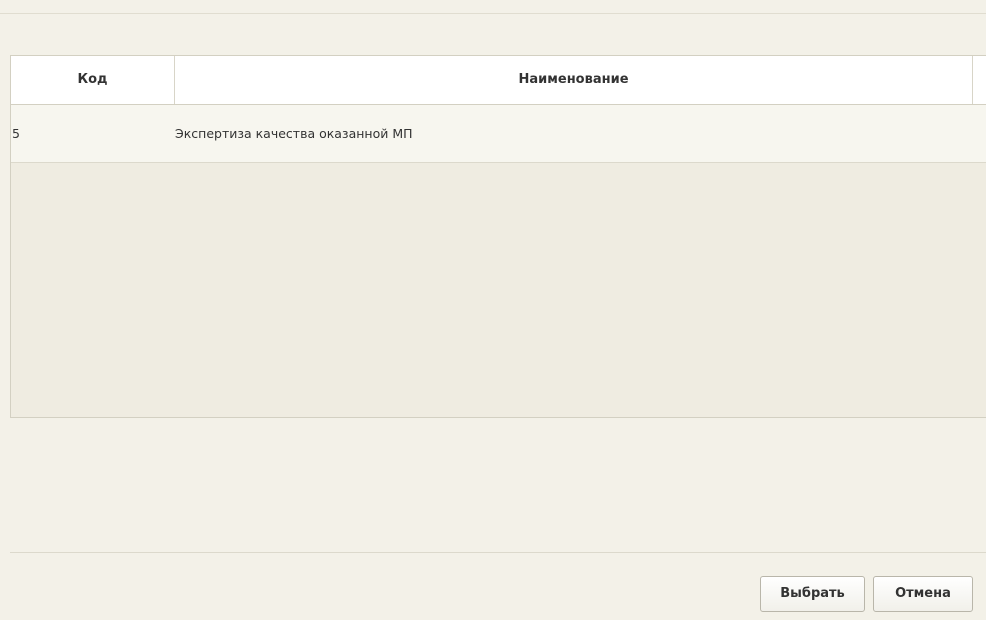  What do you see at coordinates (93, 80) in the screenshot?
I see `column-header-code: Код` at bounding box center [93, 80].